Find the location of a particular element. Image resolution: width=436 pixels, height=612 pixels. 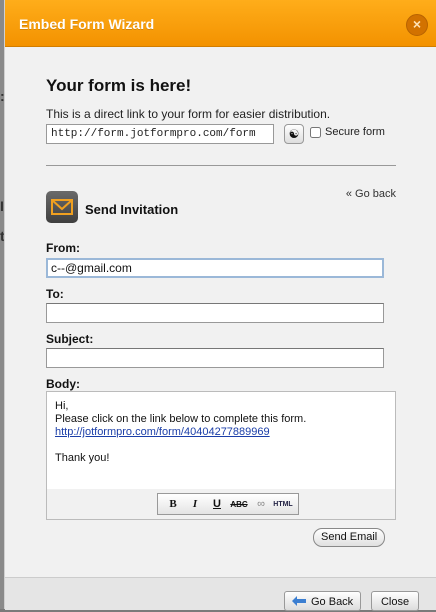

go-back-button: Go Back is located at coordinates (322, 601).